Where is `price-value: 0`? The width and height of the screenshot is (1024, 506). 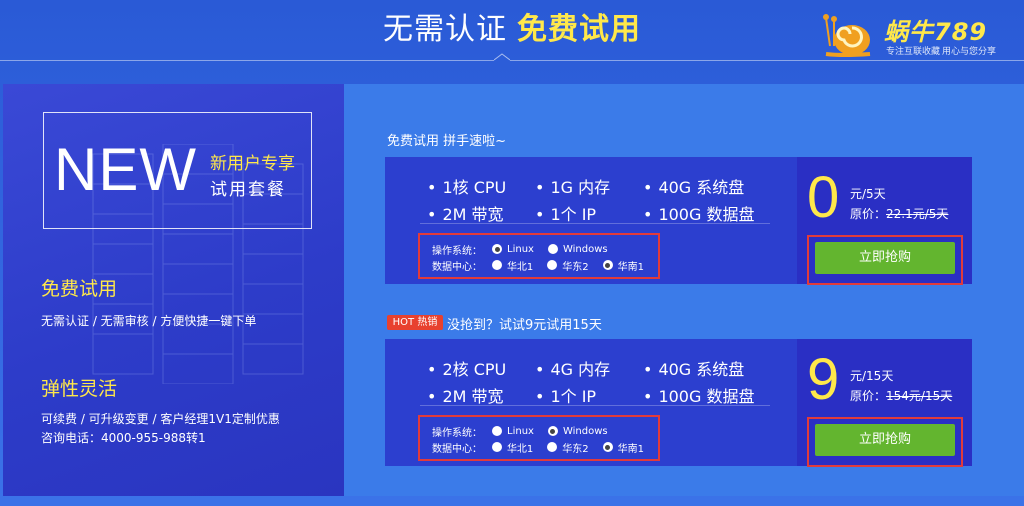
price-value: 0 is located at coordinates (823, 197).